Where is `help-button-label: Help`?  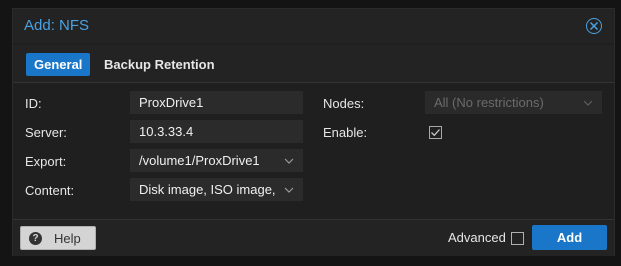 help-button-label: Help is located at coordinates (67, 238).